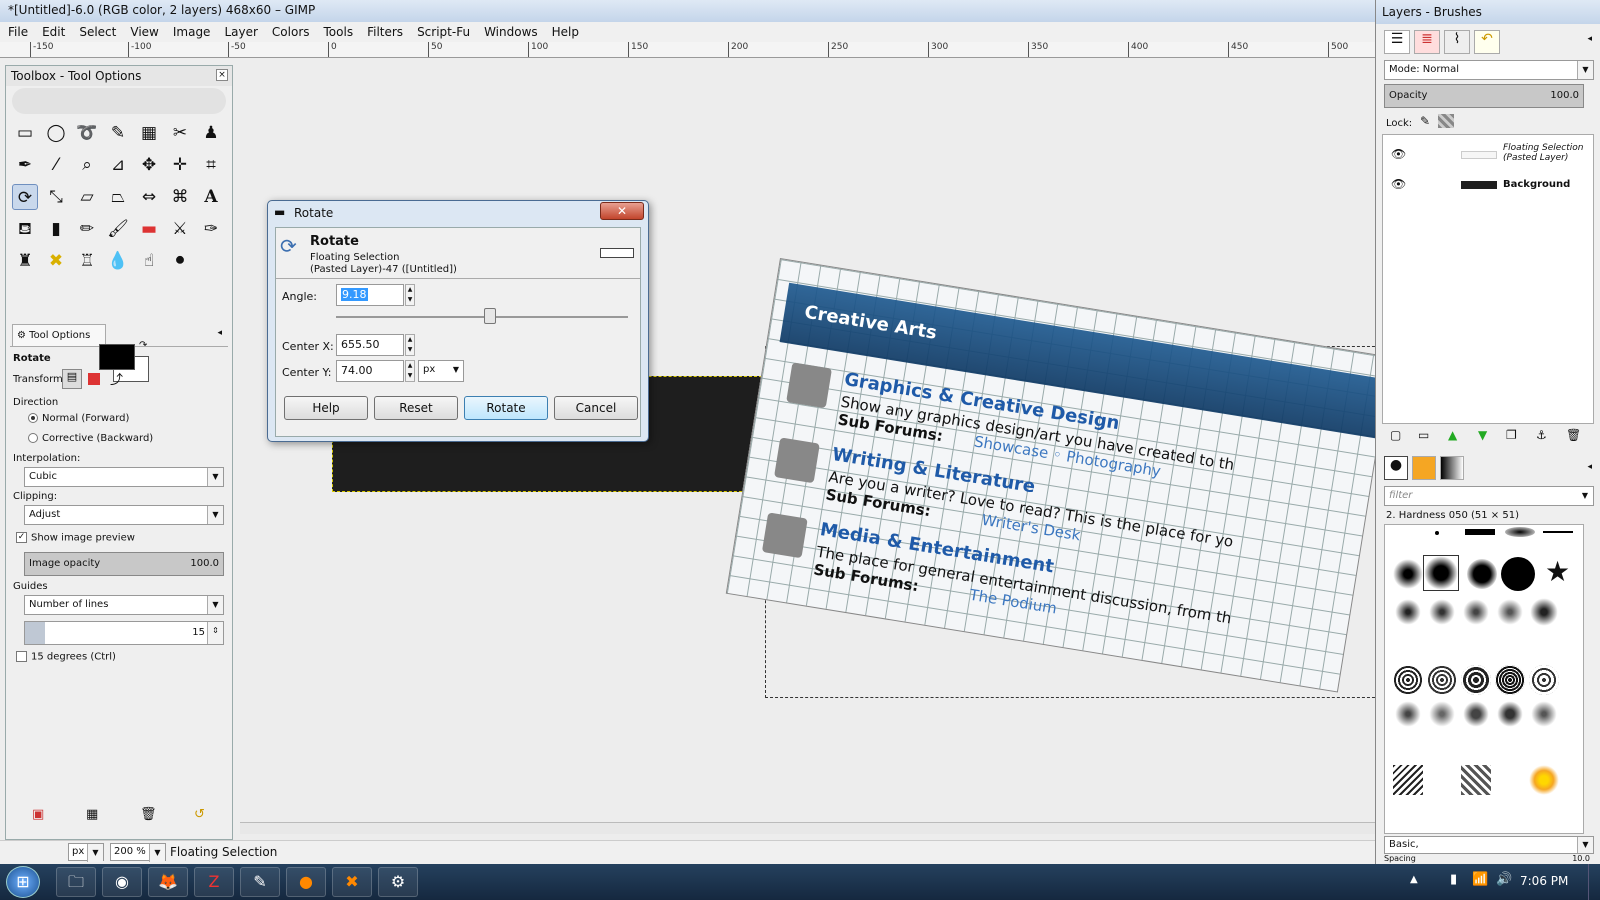  Describe the element at coordinates (56, 197) in the screenshot. I see `scale-icon: ⤡` at that location.